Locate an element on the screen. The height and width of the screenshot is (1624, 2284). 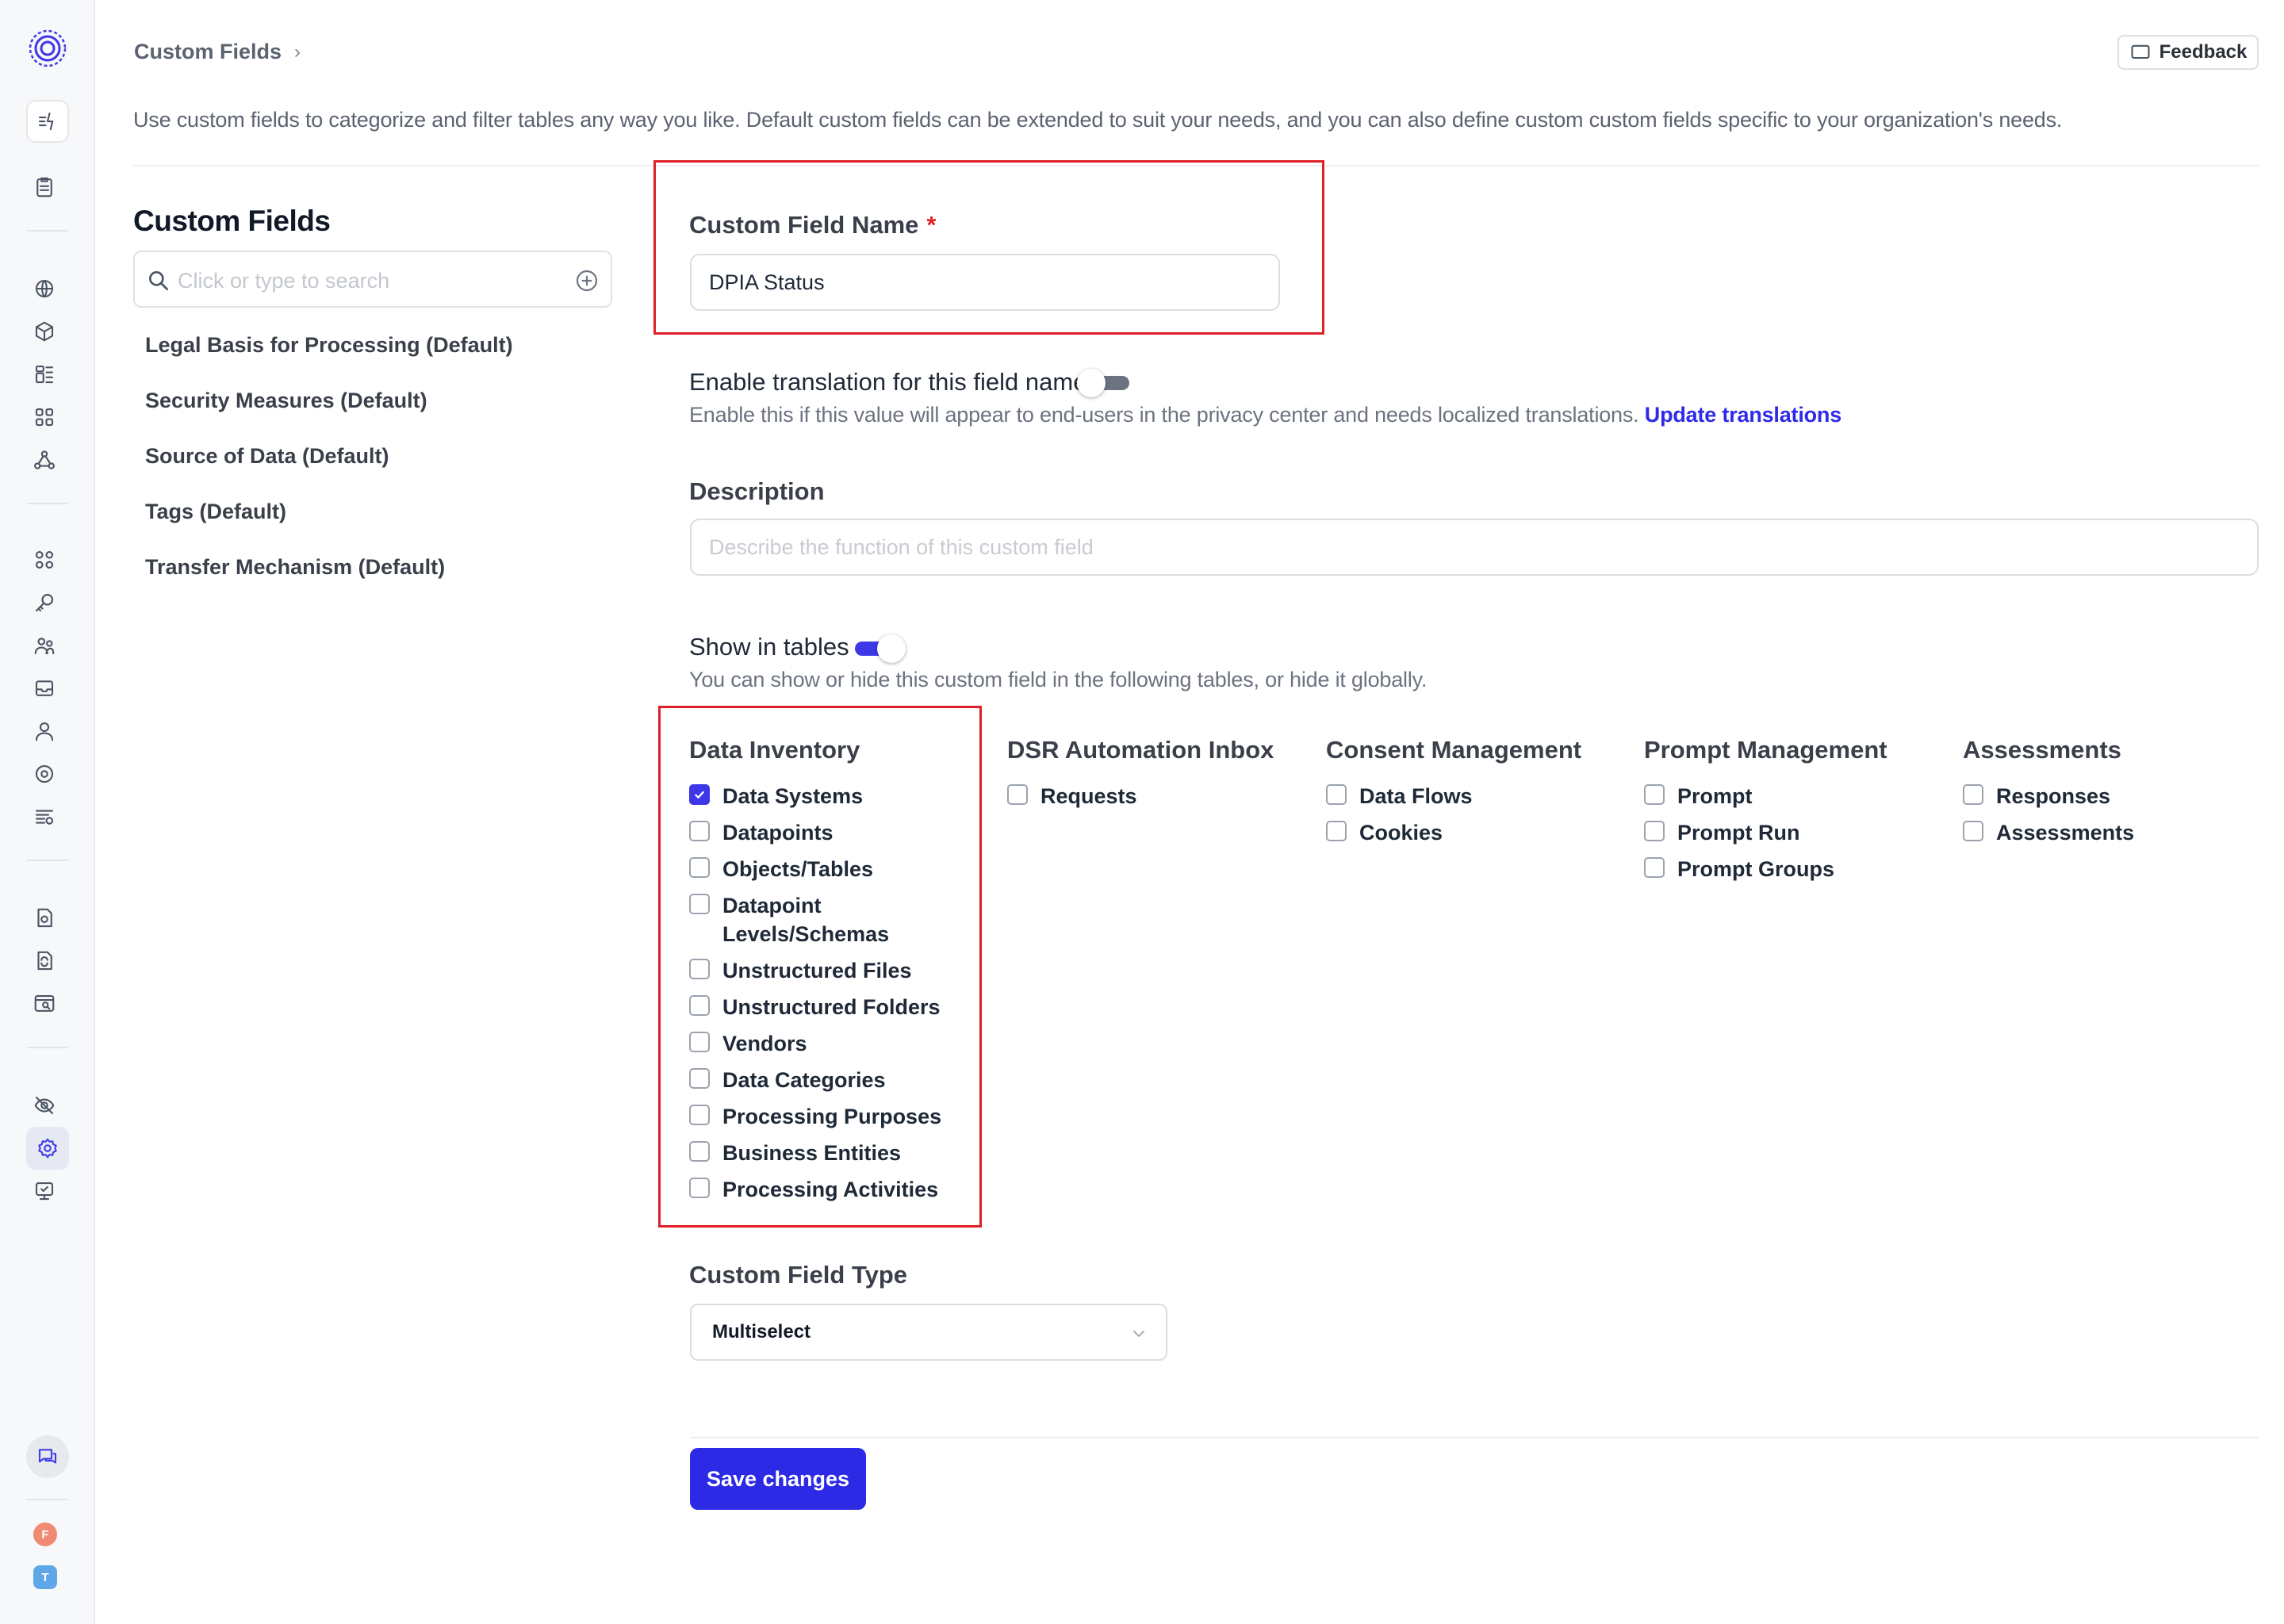
checkbox-row-responses: Responses is located at coordinates (2036, 796).